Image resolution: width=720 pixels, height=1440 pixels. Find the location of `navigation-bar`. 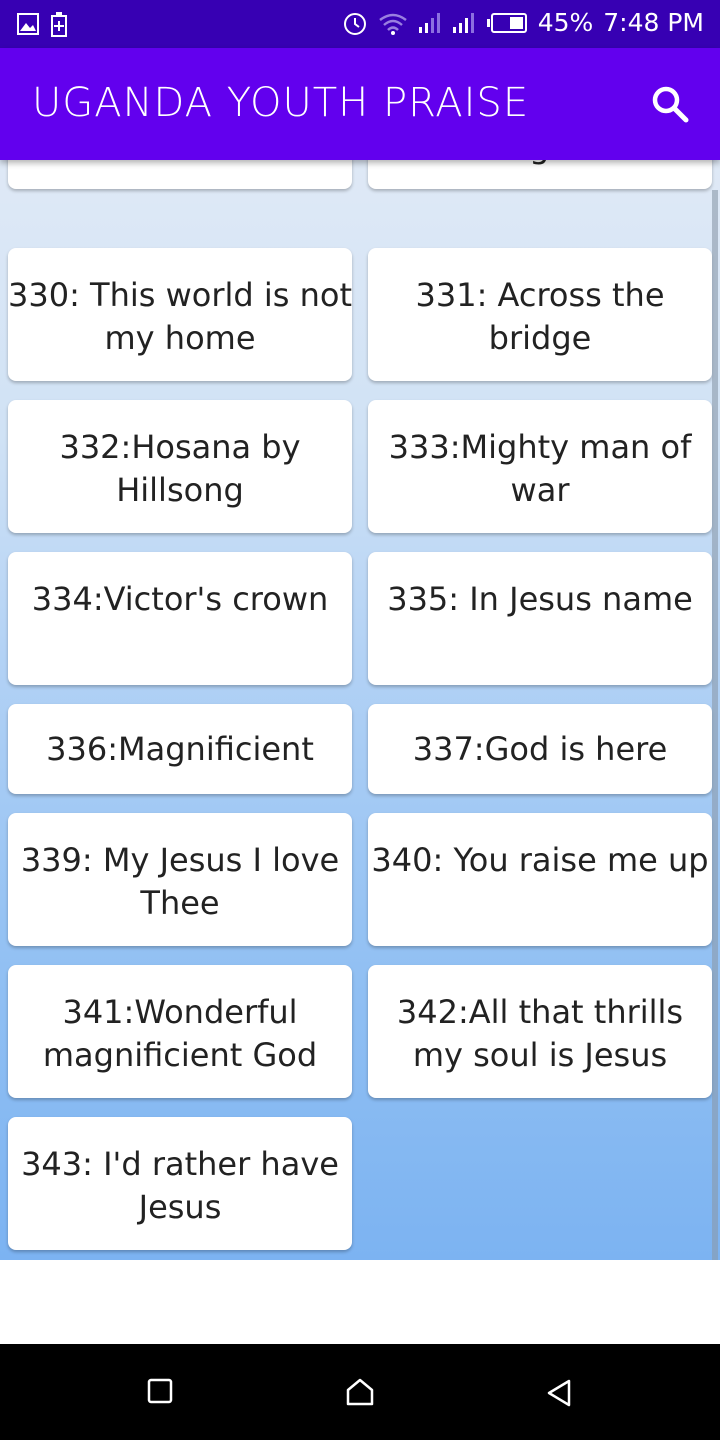

navigation-bar is located at coordinates (360, 1392).